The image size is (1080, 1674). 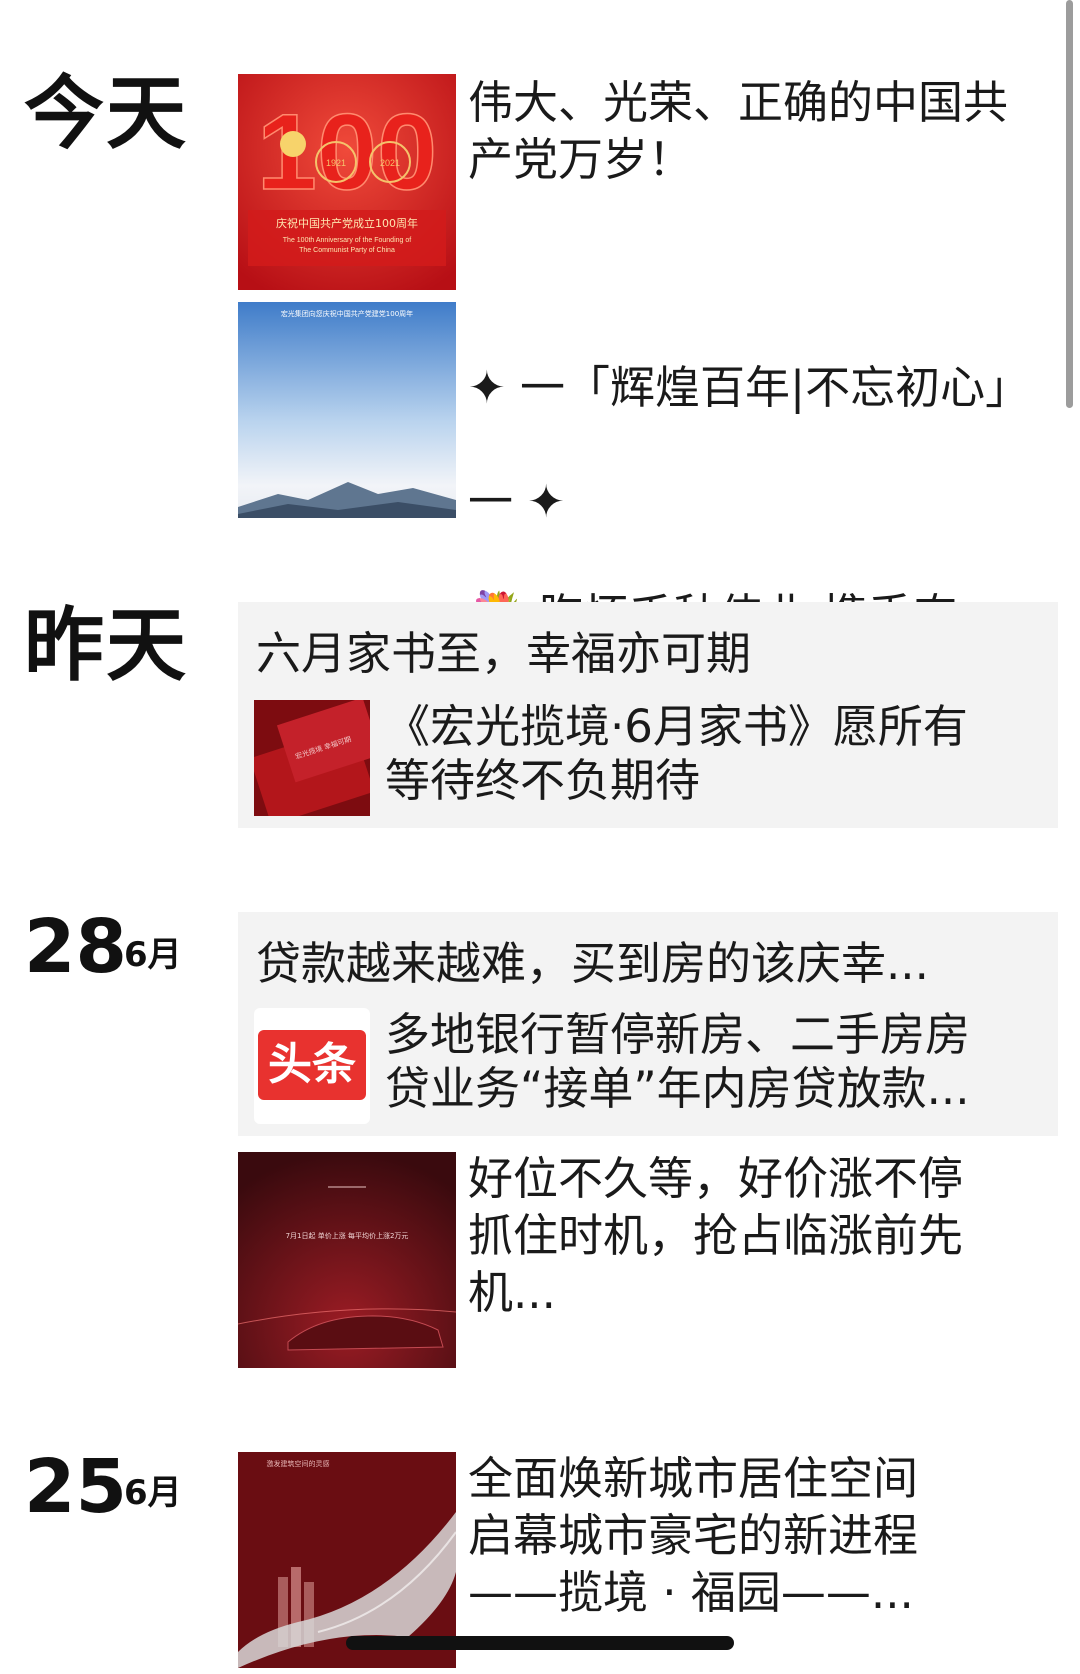 What do you see at coordinates (347, 223) in the screenshot?
I see `svg-text: 庆祝中国共产党成立100周年` at bounding box center [347, 223].